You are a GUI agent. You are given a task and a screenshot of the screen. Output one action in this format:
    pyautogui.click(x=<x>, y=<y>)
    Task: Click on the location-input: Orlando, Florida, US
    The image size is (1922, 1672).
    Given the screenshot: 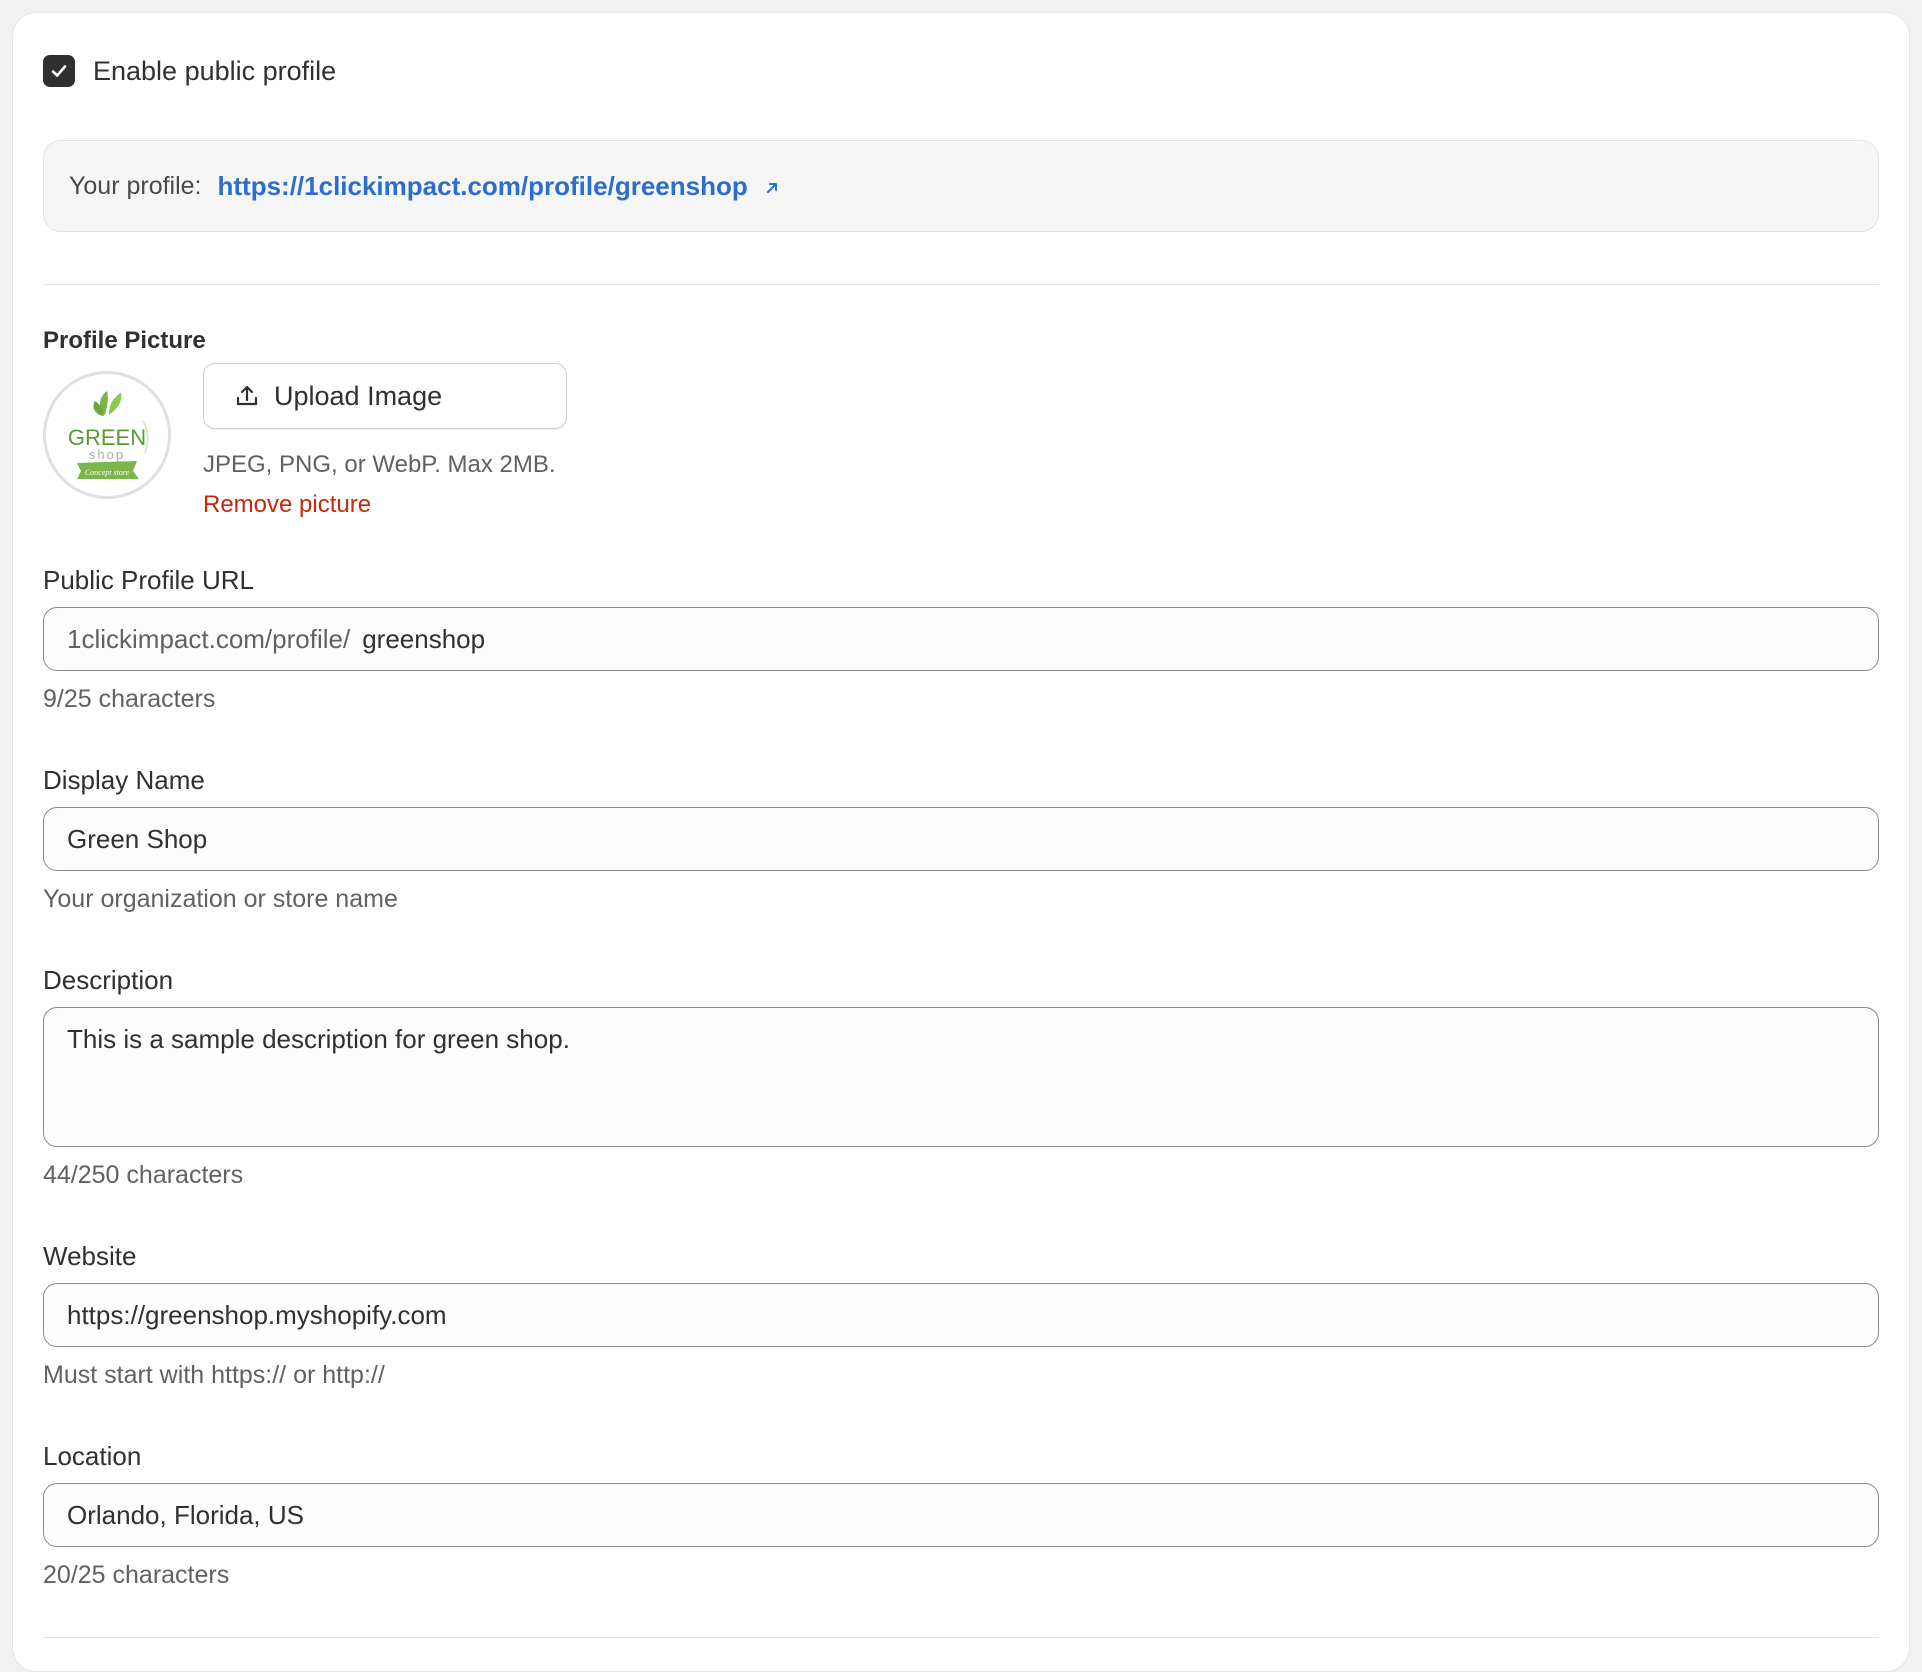 What is the action you would take?
    pyautogui.click(x=961, y=1515)
    